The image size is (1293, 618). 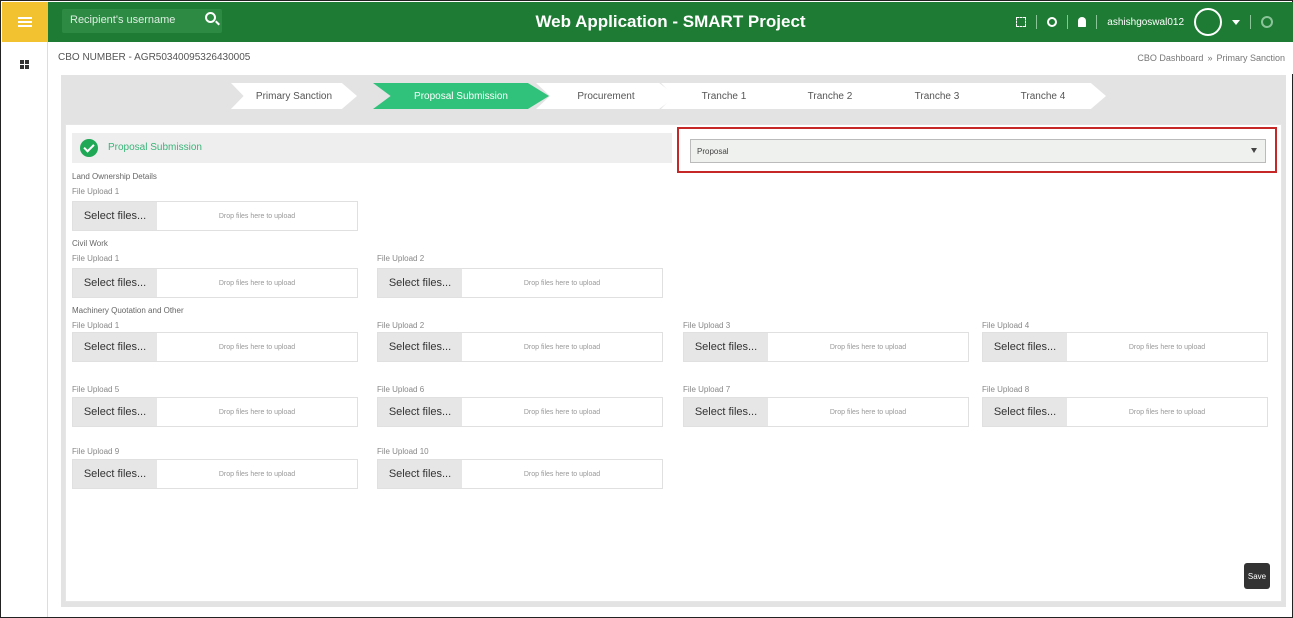 I want to click on menu-toggle-button, so click(x=25, y=22).